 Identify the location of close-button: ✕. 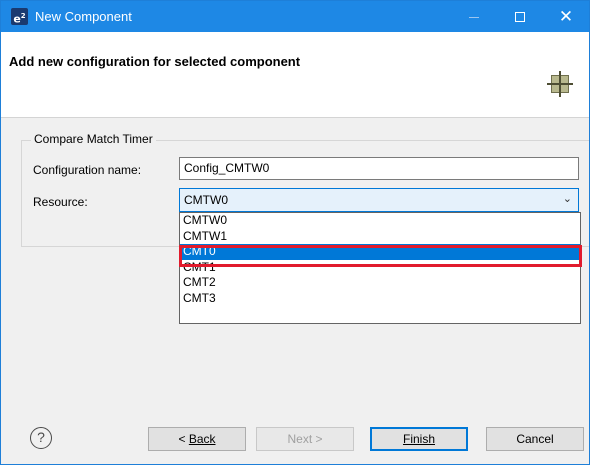
(566, 16).